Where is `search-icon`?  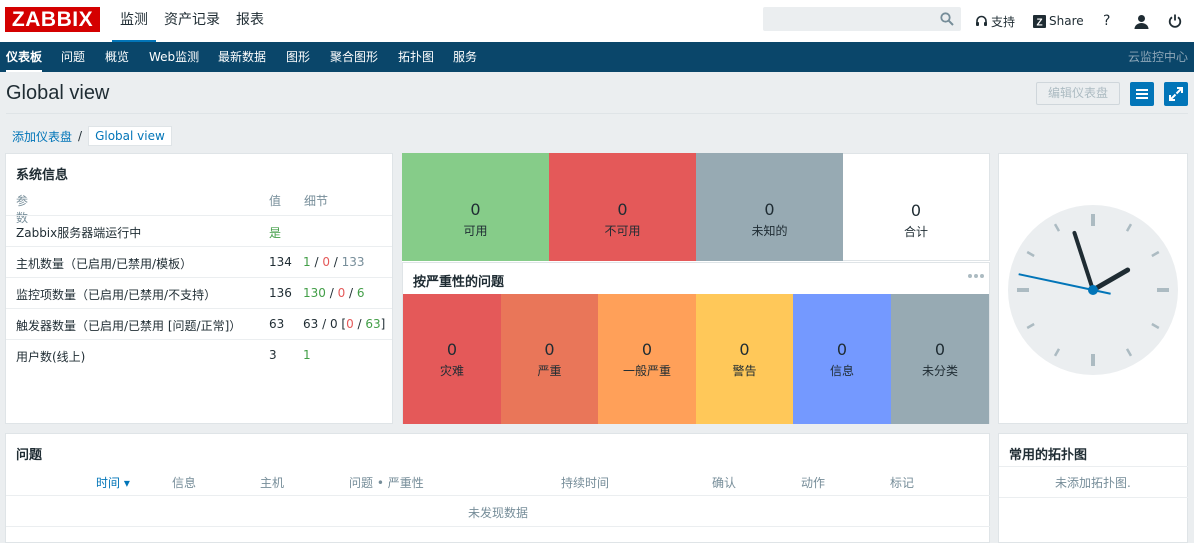
search-icon is located at coordinates (947, 19).